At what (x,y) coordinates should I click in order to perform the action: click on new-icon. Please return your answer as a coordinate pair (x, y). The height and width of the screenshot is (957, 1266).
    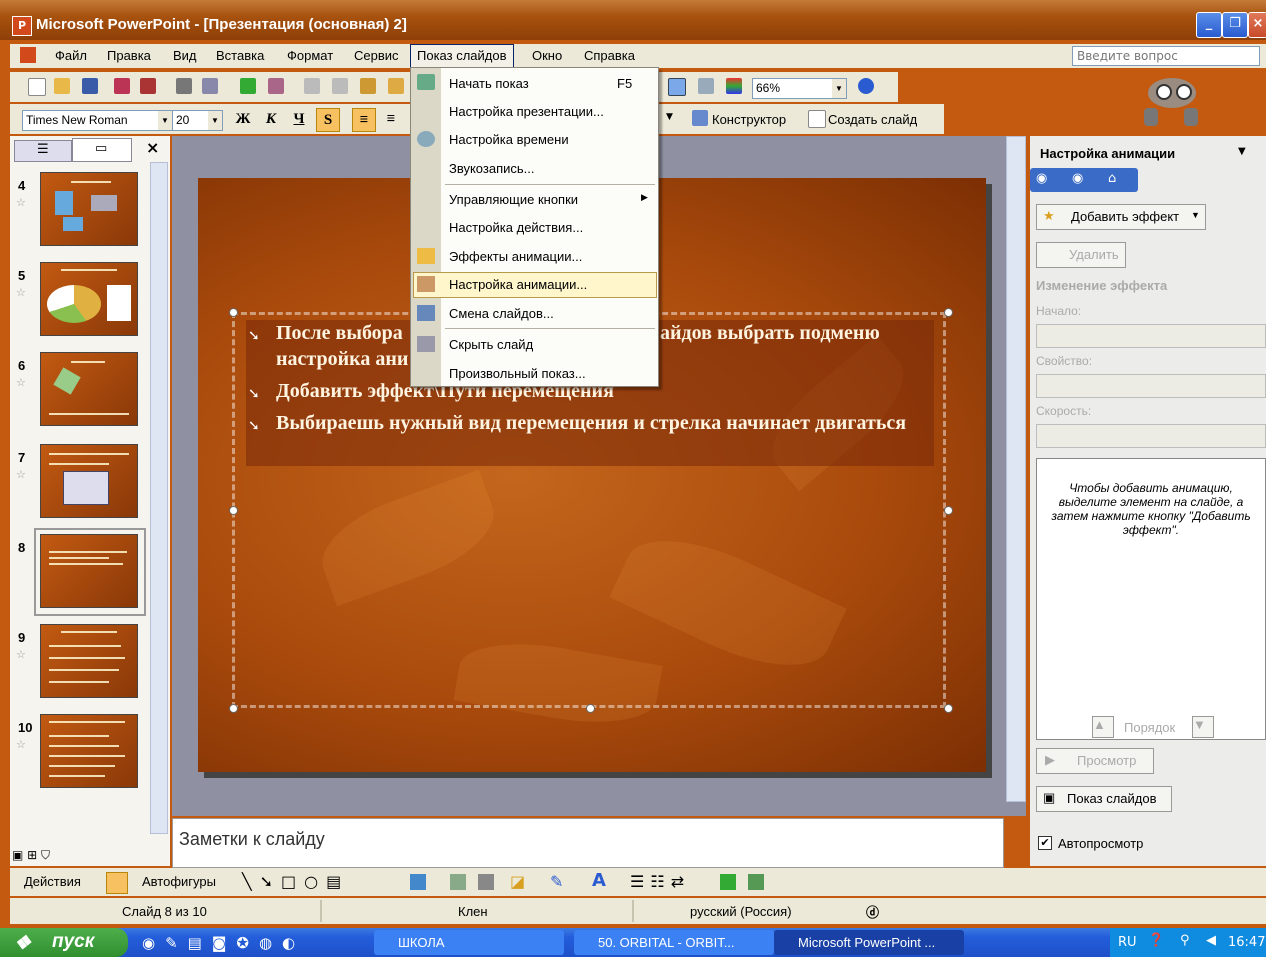
    Looking at the image, I should click on (37, 87).